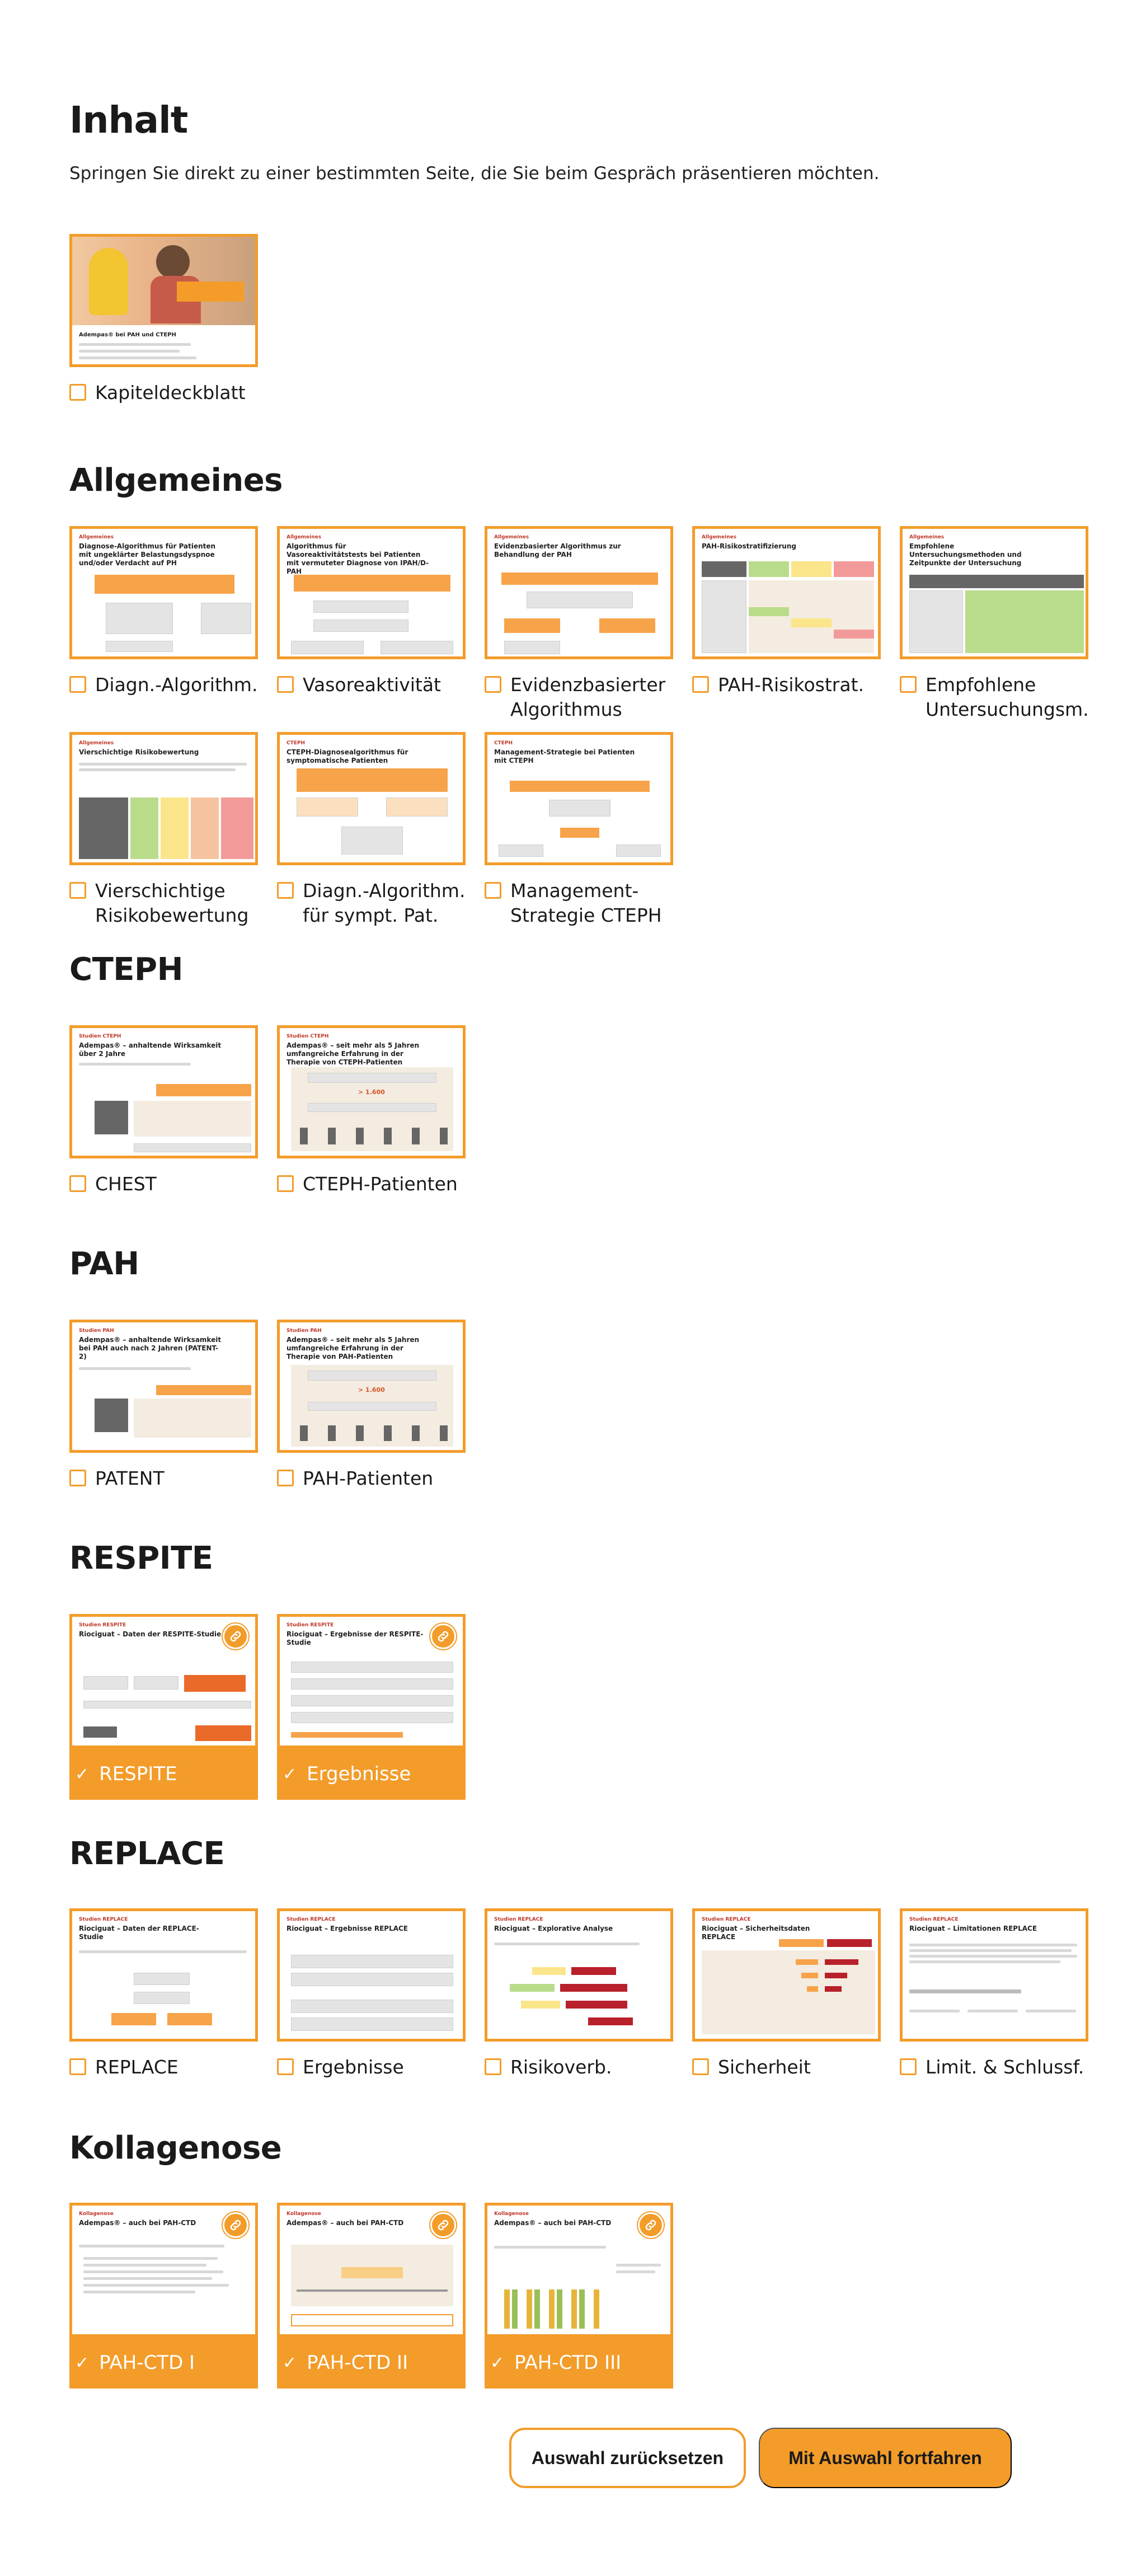  What do you see at coordinates (885, 2458) in the screenshot?
I see `continue-with-selection-button: Mit Auswahl fortfahren` at bounding box center [885, 2458].